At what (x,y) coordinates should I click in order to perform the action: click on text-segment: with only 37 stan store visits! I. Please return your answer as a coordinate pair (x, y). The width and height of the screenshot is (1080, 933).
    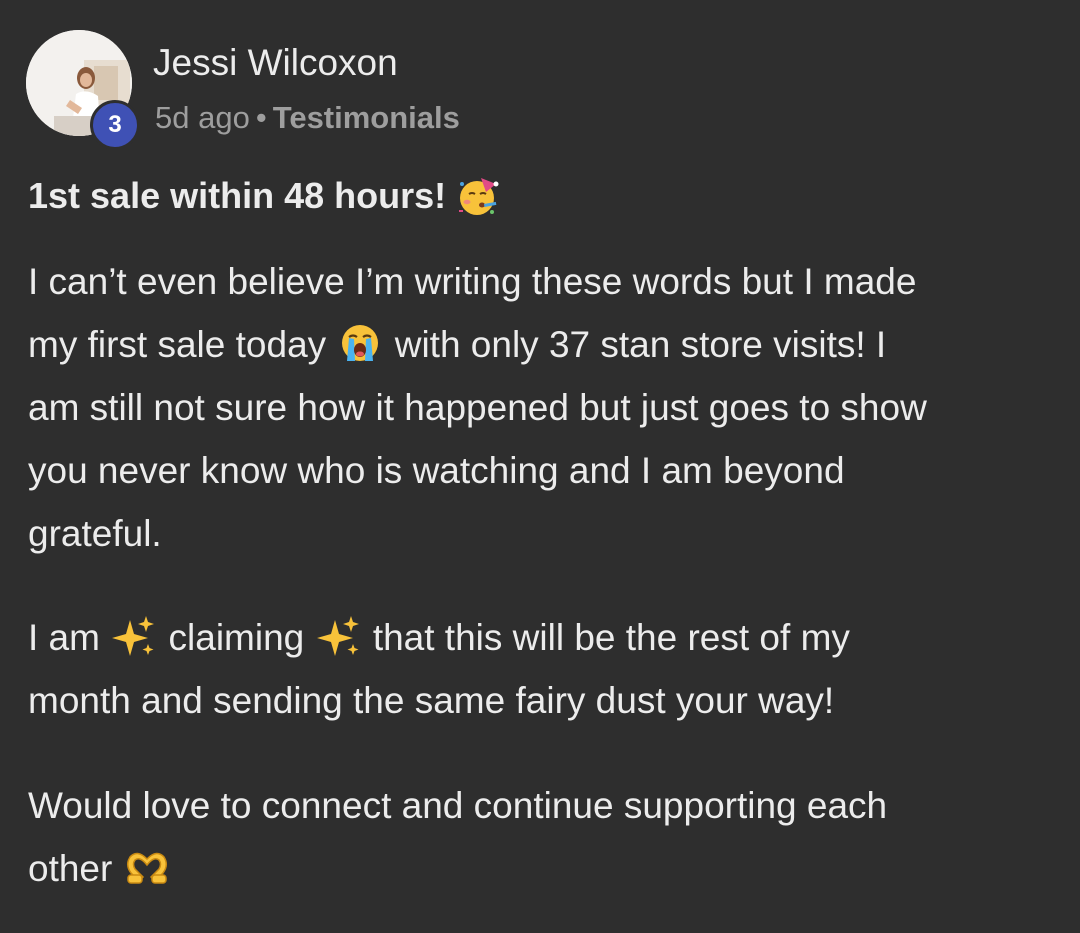
    Looking at the image, I should click on (640, 344).